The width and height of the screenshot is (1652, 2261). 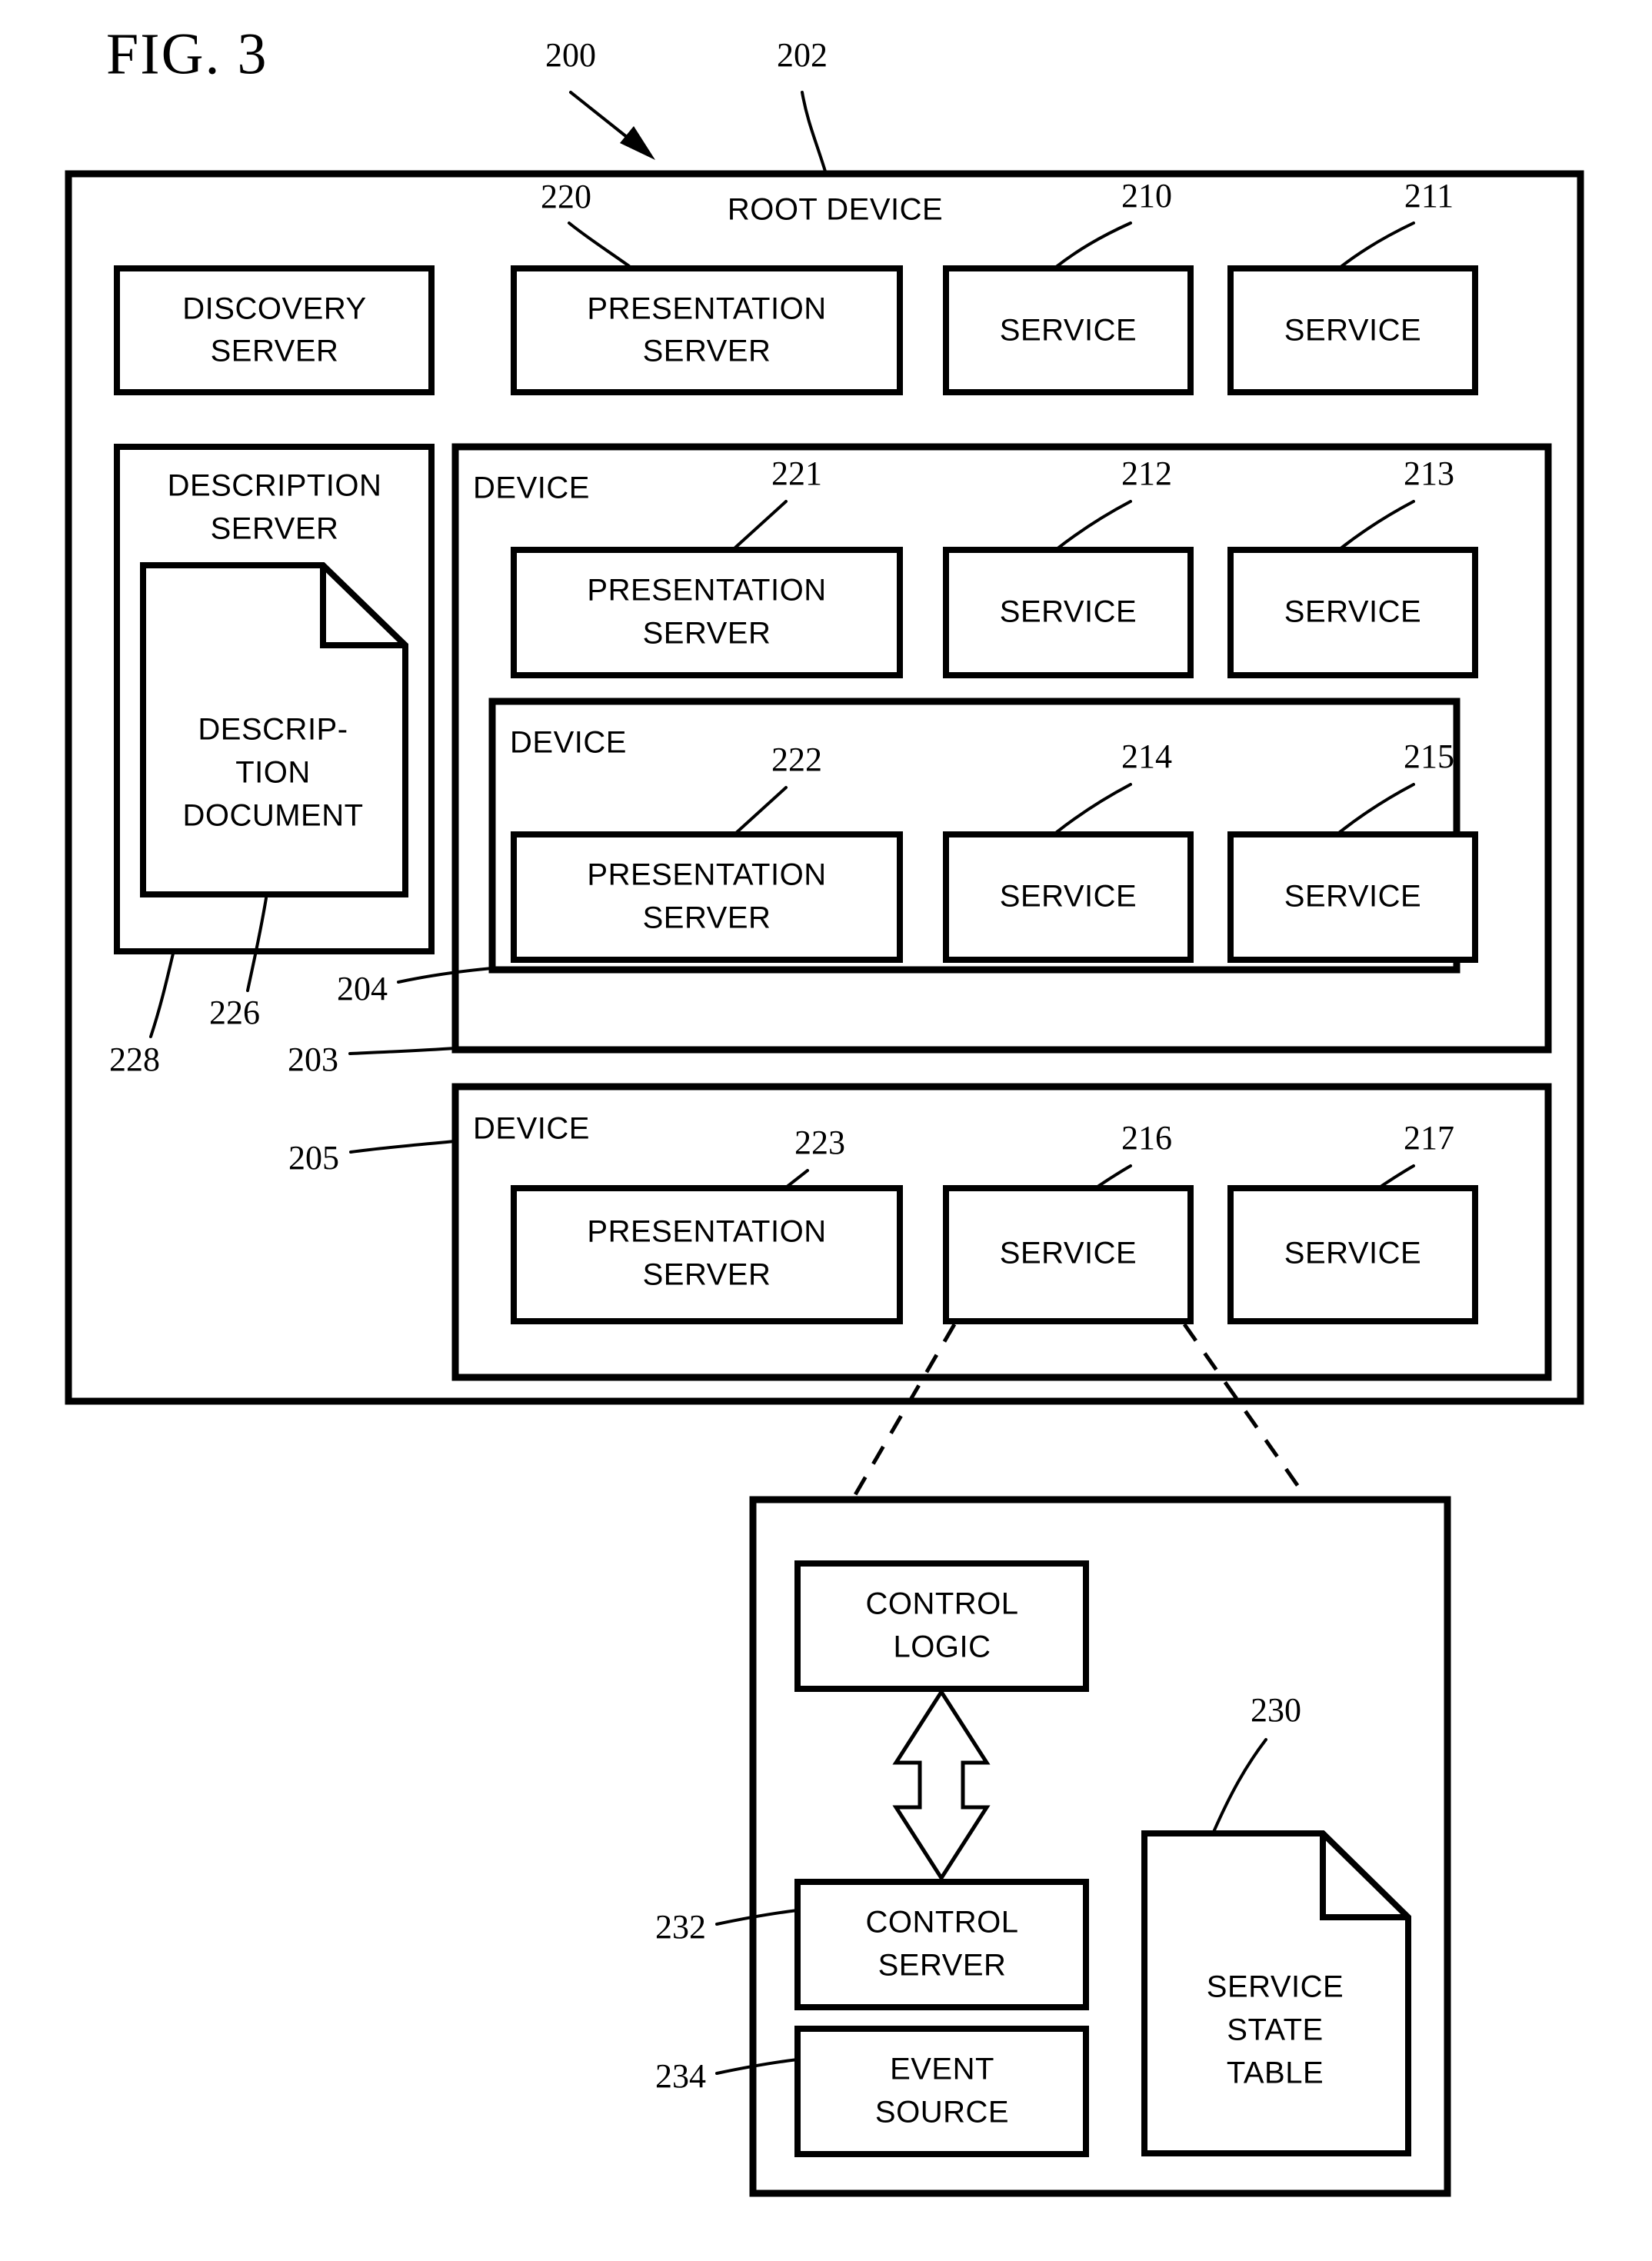 What do you see at coordinates (706, 309) in the screenshot?
I see `presentation-server-220-label-1: PRESENTATION` at bounding box center [706, 309].